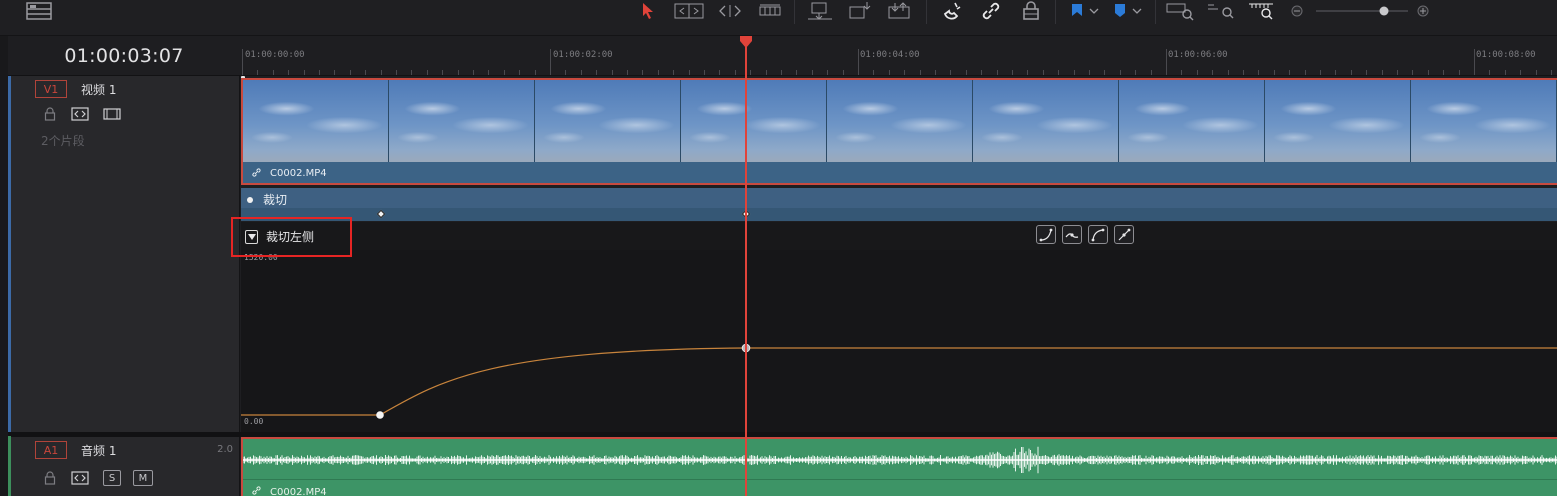 This screenshot has width=1557, height=496. I want to click on layout-options-icon, so click(39, 11).